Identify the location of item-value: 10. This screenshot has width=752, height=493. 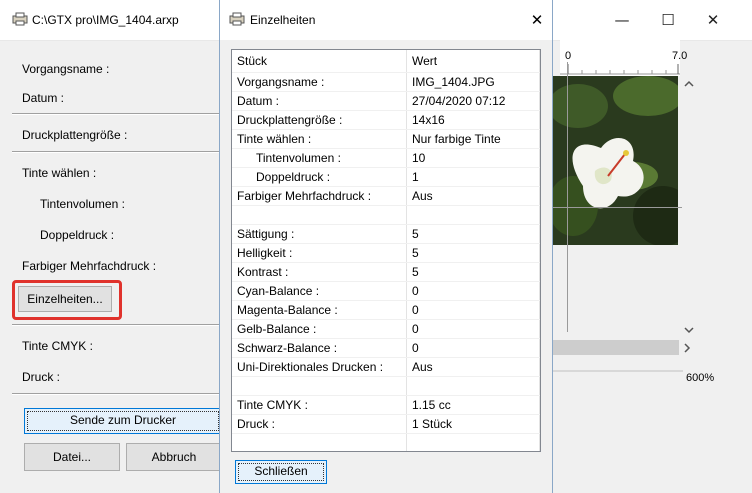
(473, 158).